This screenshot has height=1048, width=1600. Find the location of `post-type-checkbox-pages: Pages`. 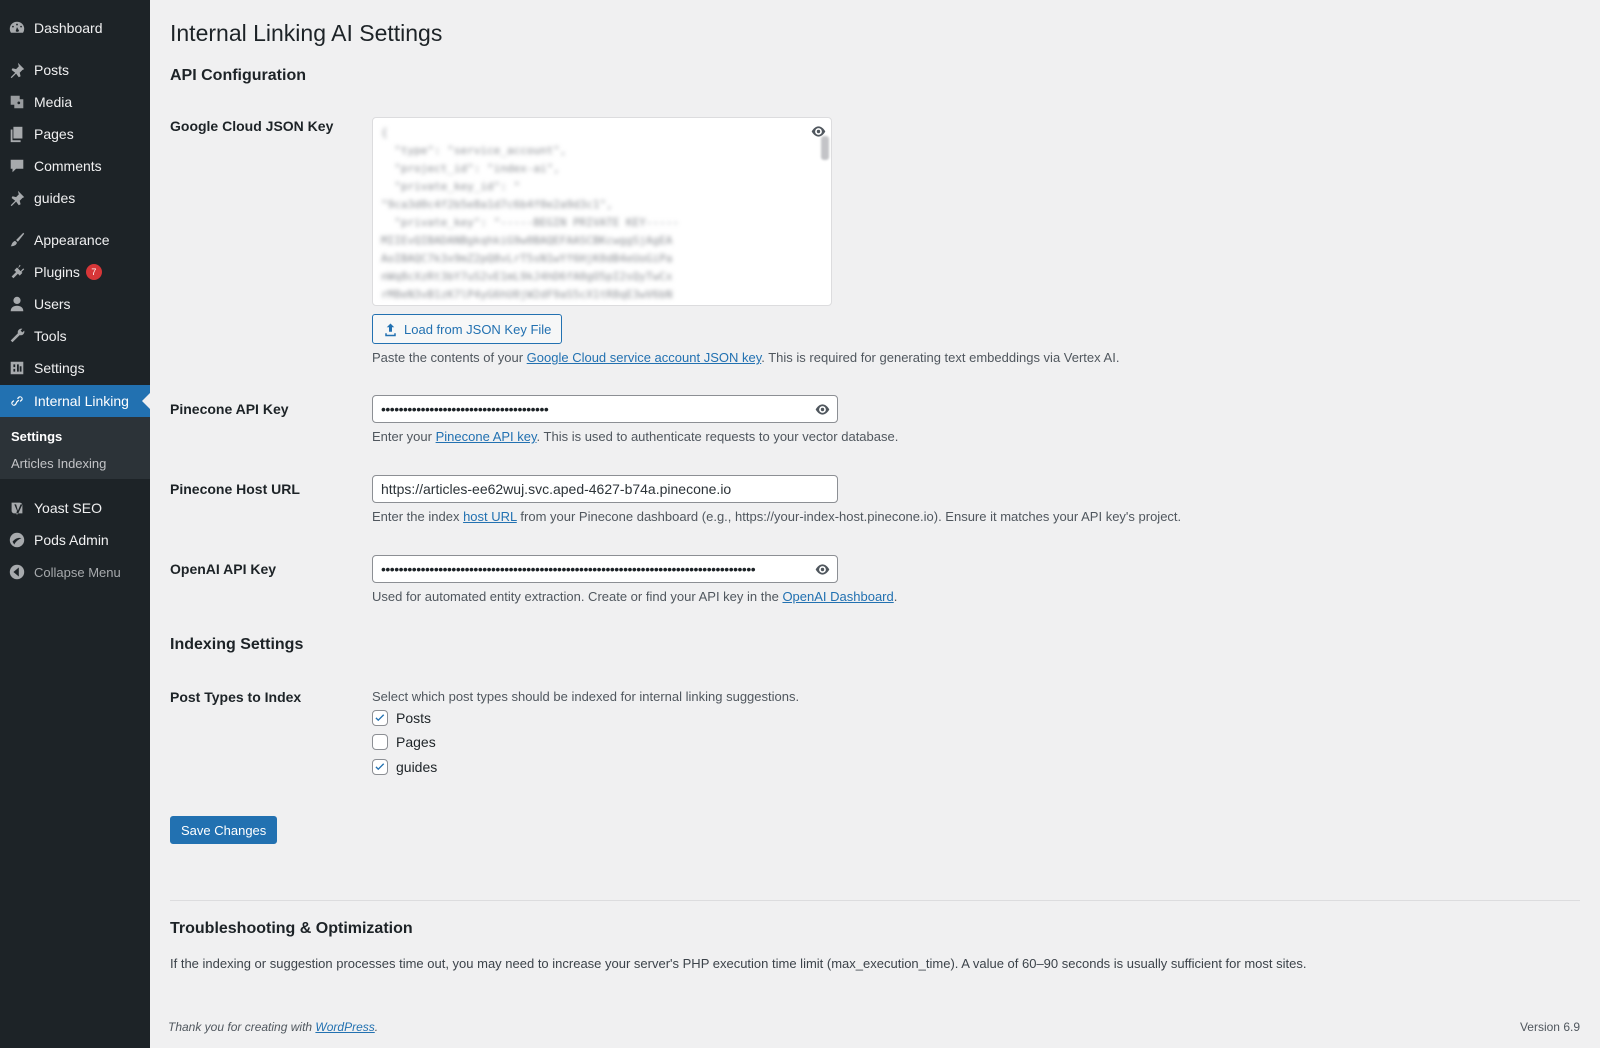

post-type-checkbox-pages: Pages is located at coordinates (404, 742).